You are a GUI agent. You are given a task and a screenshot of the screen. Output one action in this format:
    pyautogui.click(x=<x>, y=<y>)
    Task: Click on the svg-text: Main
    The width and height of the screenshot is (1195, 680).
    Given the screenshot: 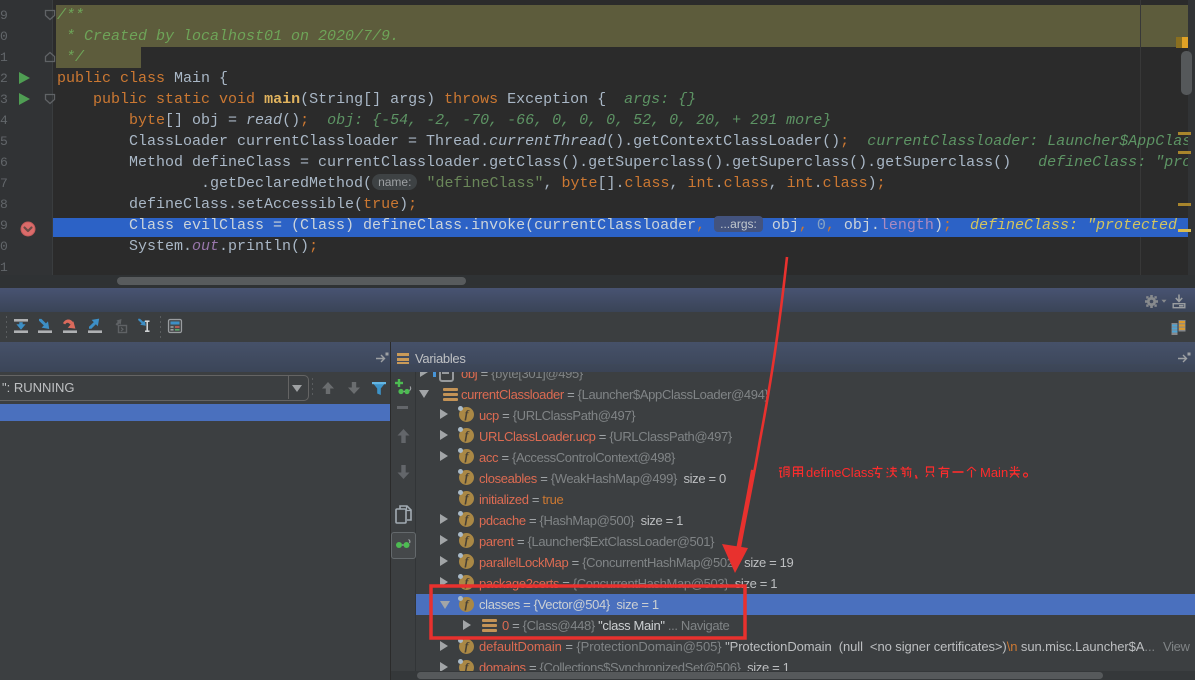 What is the action you would take?
    pyautogui.click(x=994, y=472)
    